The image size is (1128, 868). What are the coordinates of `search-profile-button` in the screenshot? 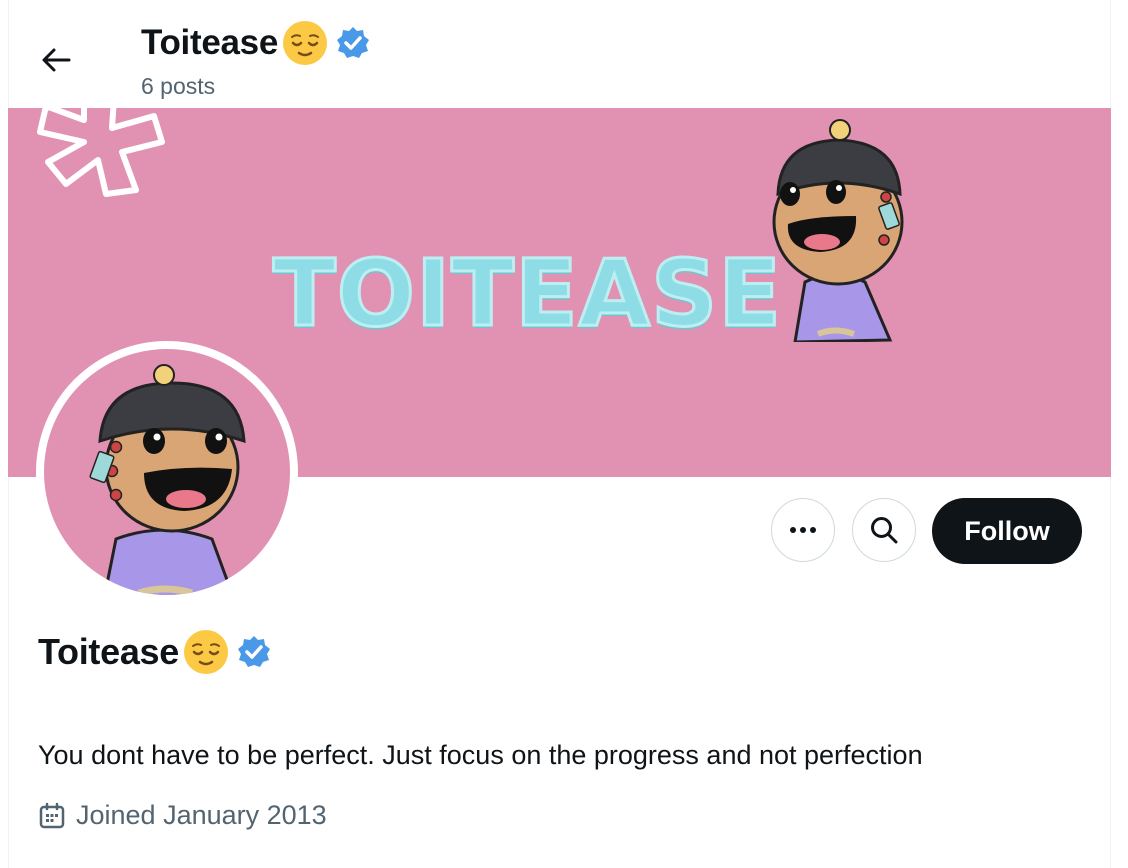 It's located at (884, 530).